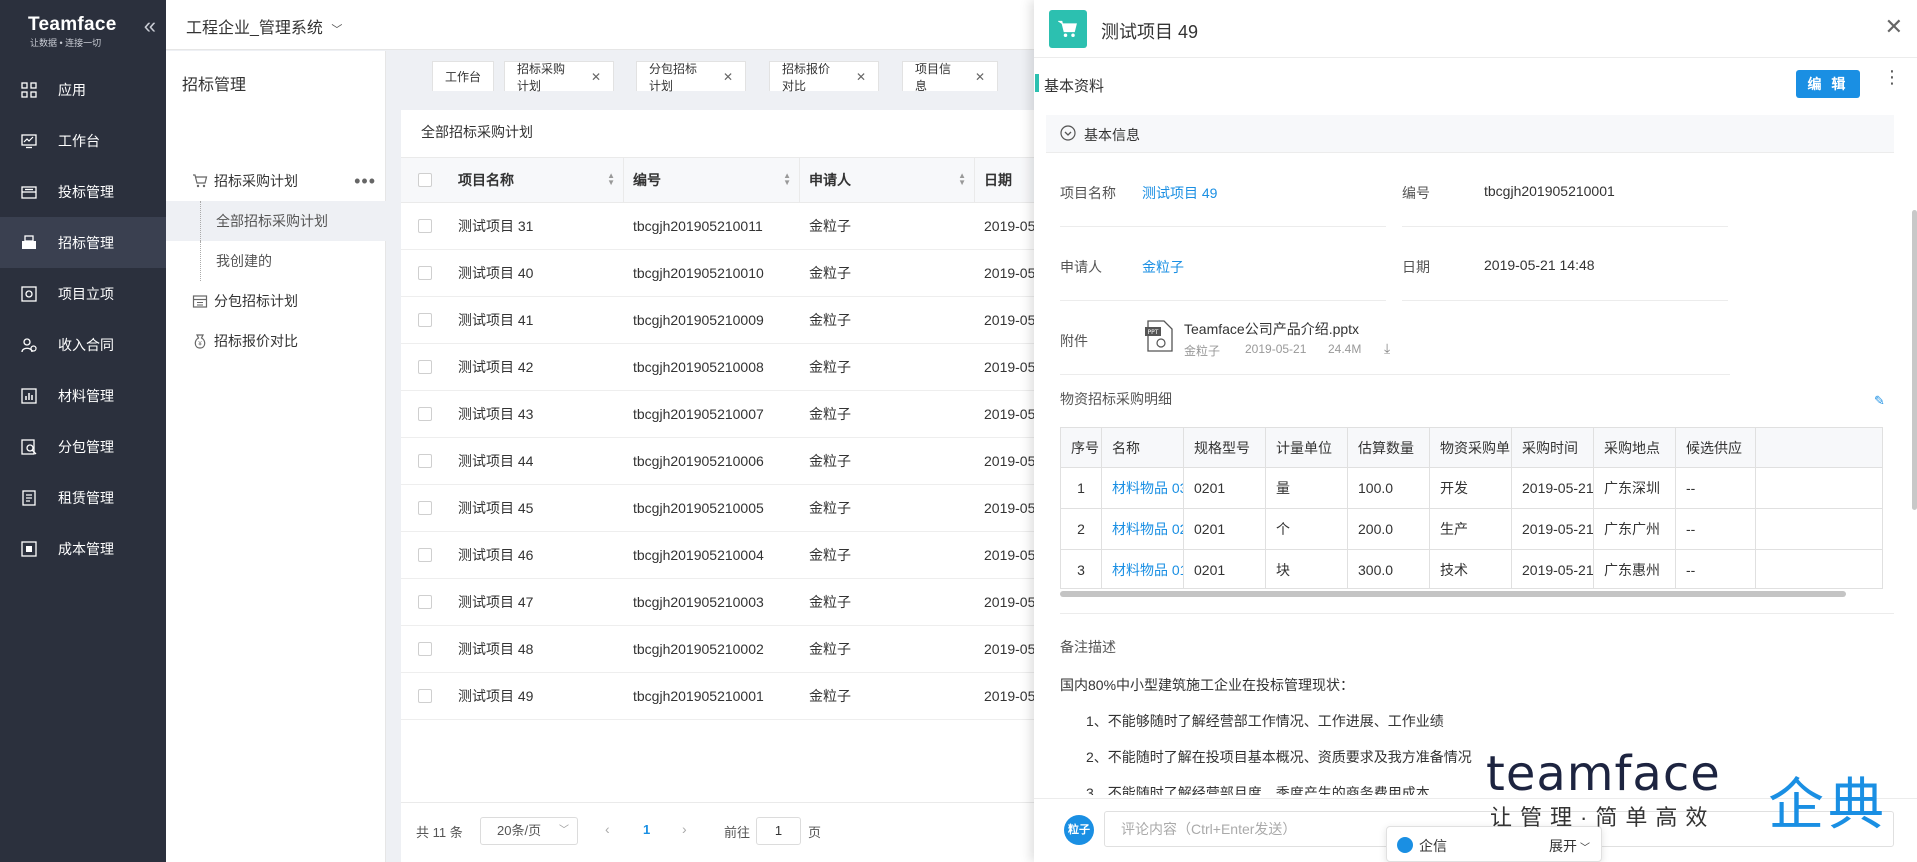  Describe the element at coordinates (684, 829) in the screenshot. I see `next-page-icon: ›` at that location.